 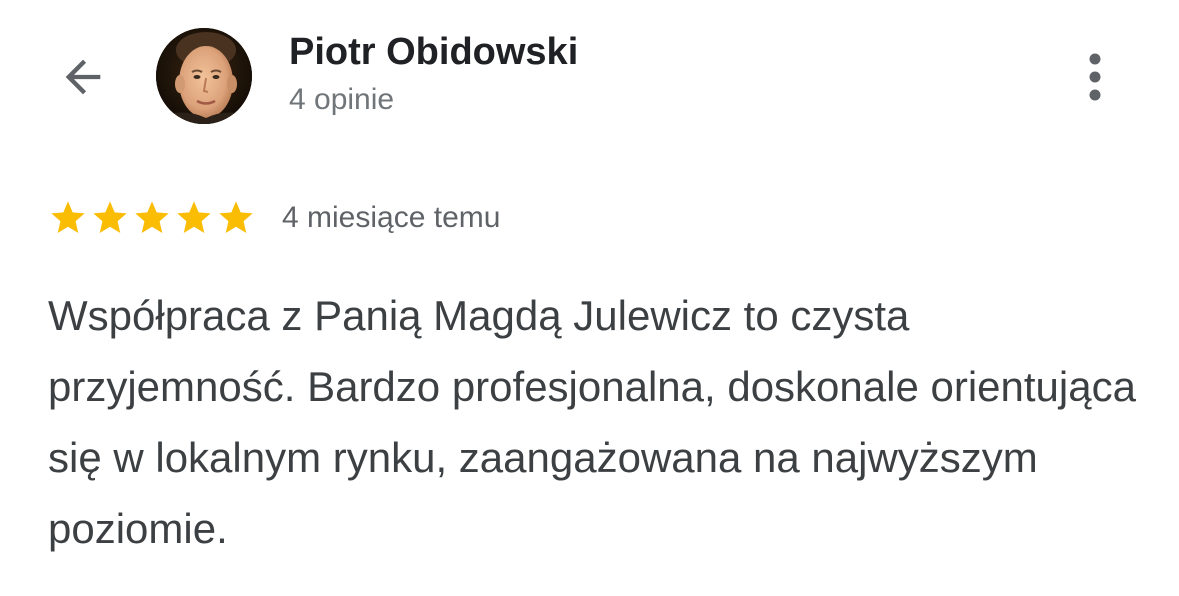 What do you see at coordinates (274, 218) in the screenshot?
I see `rating-row: 4 miesiące temu` at bounding box center [274, 218].